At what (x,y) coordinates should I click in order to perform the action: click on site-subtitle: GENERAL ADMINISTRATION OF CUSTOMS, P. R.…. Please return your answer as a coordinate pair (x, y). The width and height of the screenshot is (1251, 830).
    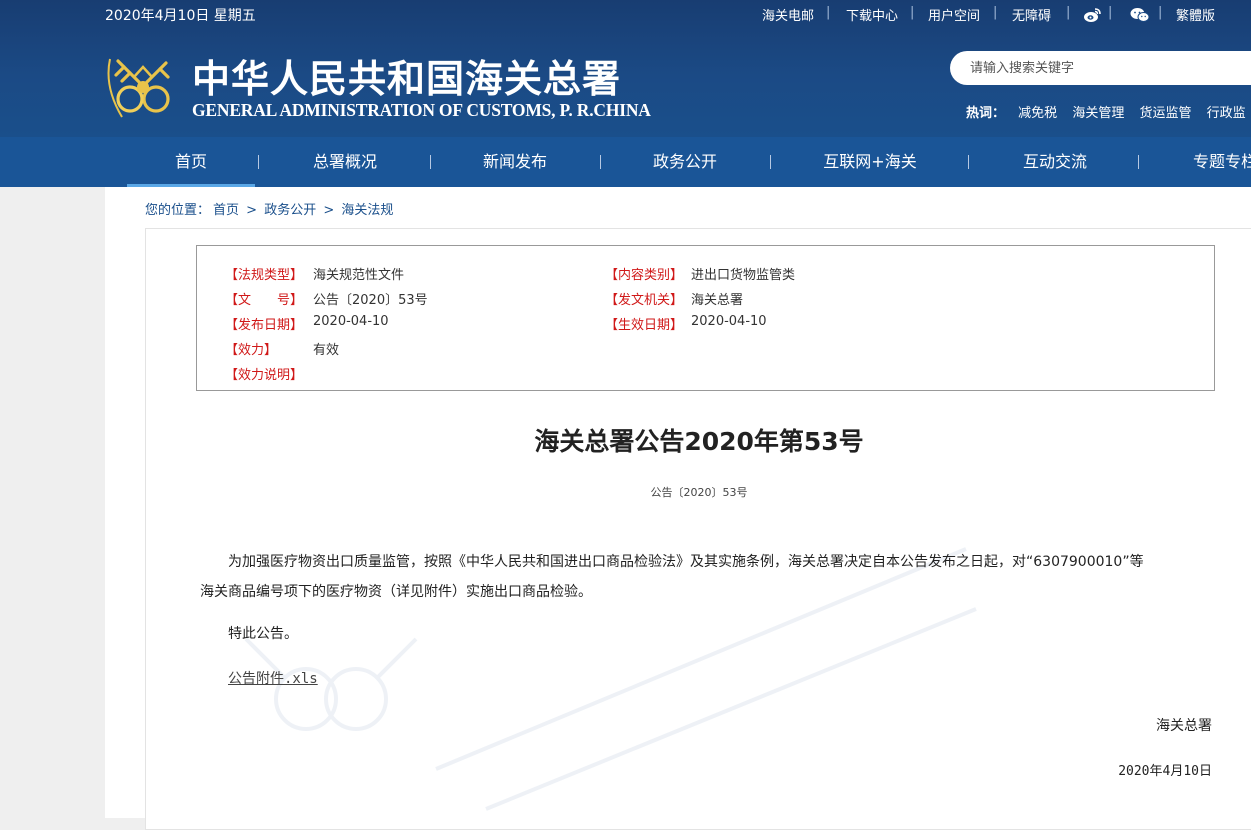
    Looking at the image, I should click on (421, 110).